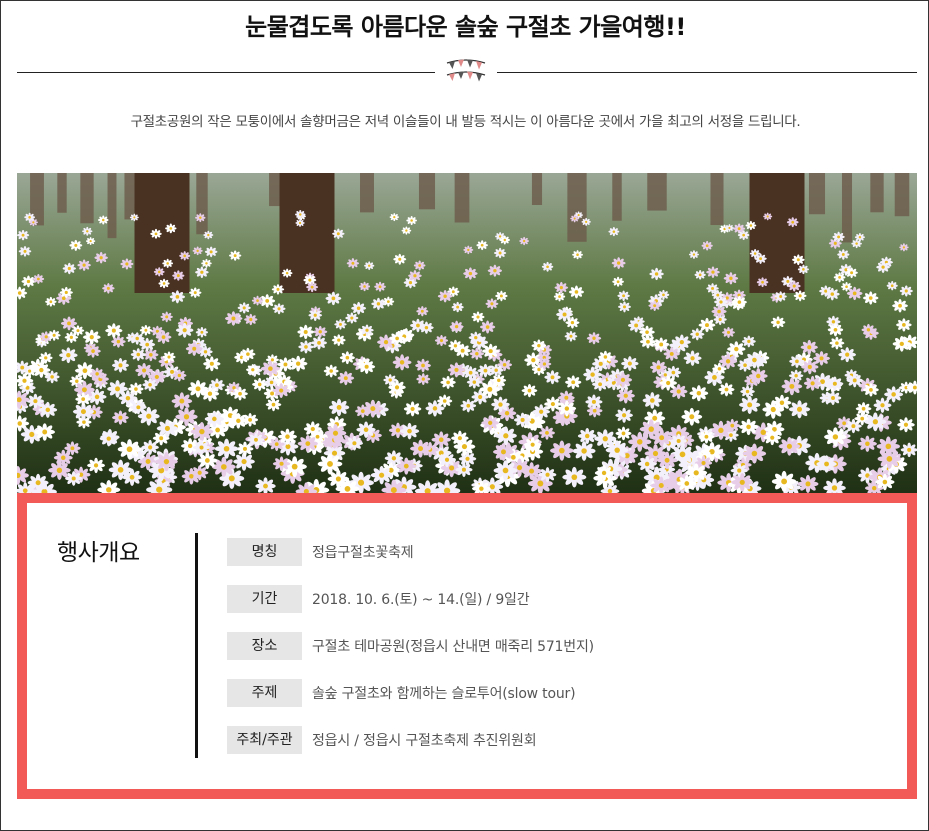  I want to click on info-value: 2018. 10. 6.(토) ~ 14.(일) / 9일간, so click(421, 600).